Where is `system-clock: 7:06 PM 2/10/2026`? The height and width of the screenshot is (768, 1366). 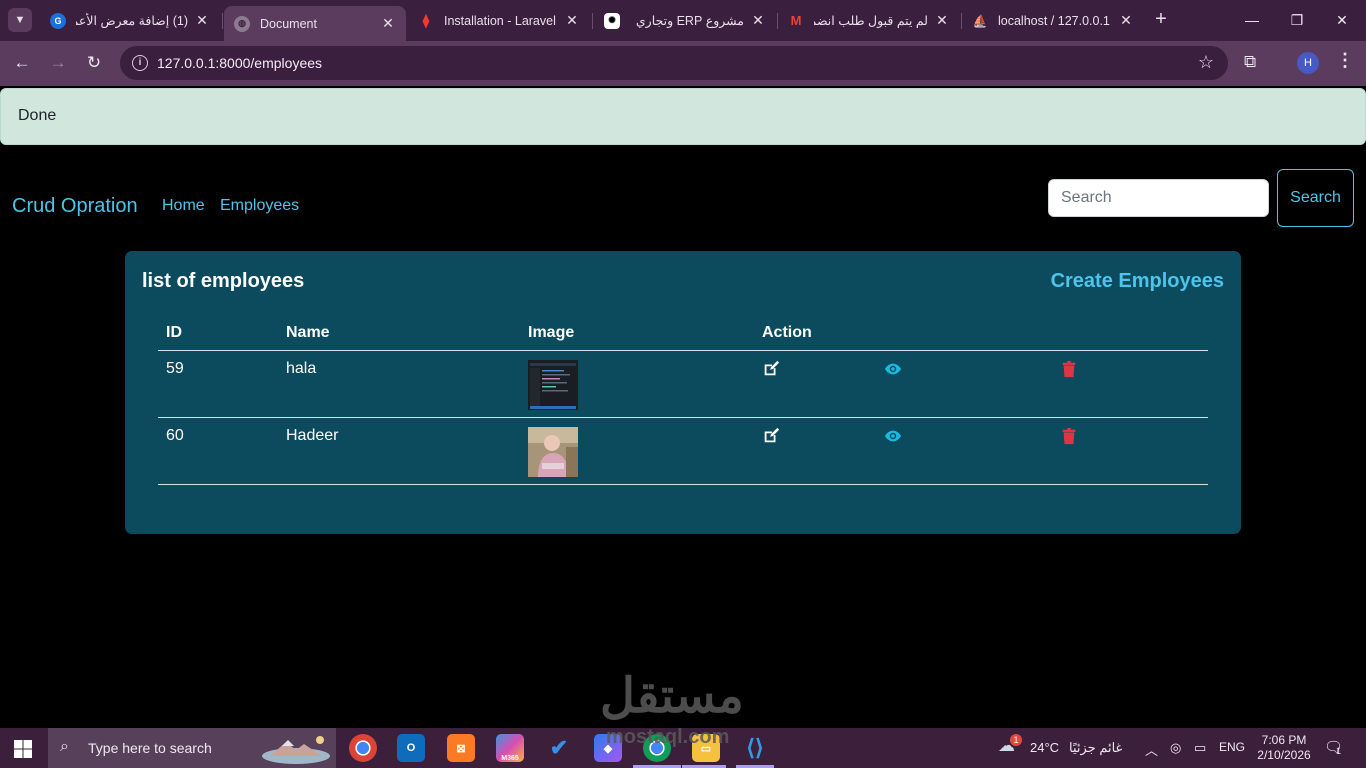 system-clock: 7:06 PM 2/10/2026 is located at coordinates (1284, 748).